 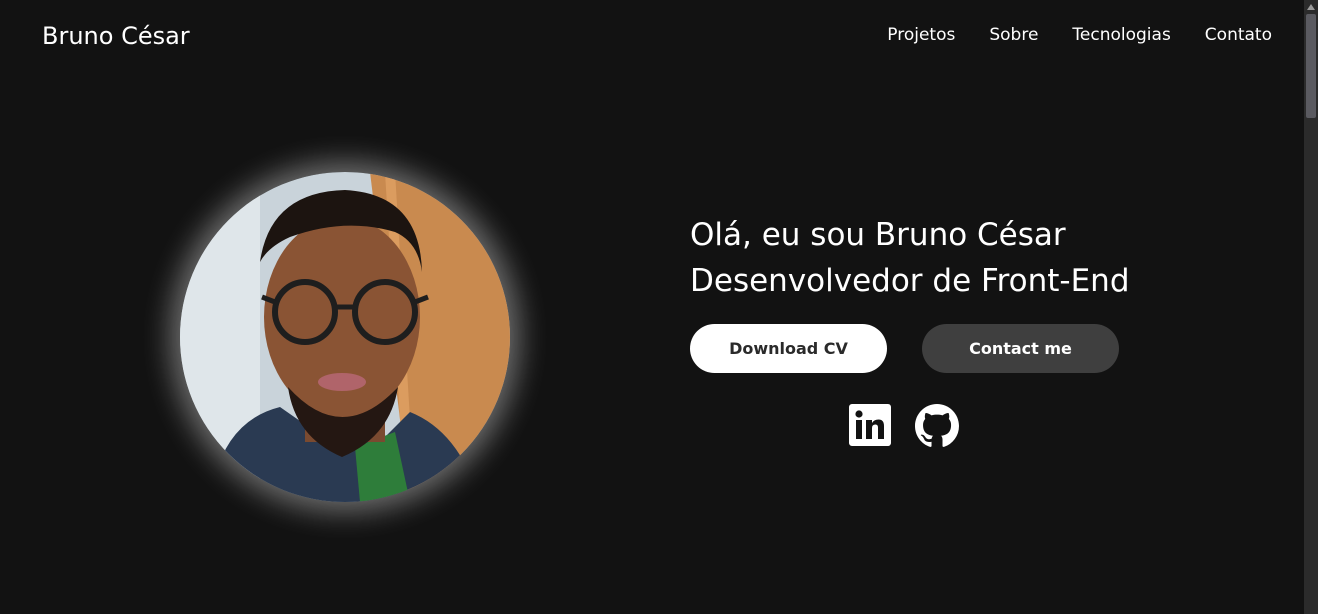 What do you see at coordinates (116, 36) in the screenshot?
I see `brand-logo: Bruno César` at bounding box center [116, 36].